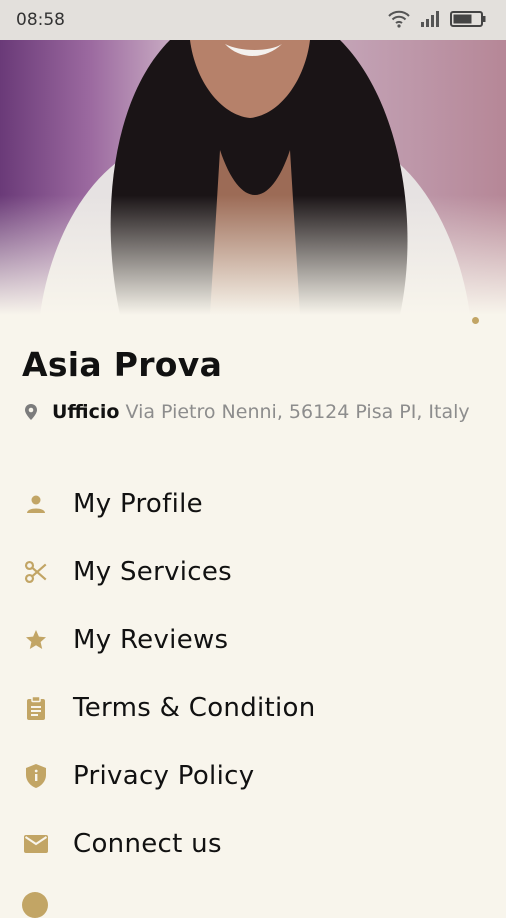  I want to click on menu-label: My Reviews, so click(151, 640).